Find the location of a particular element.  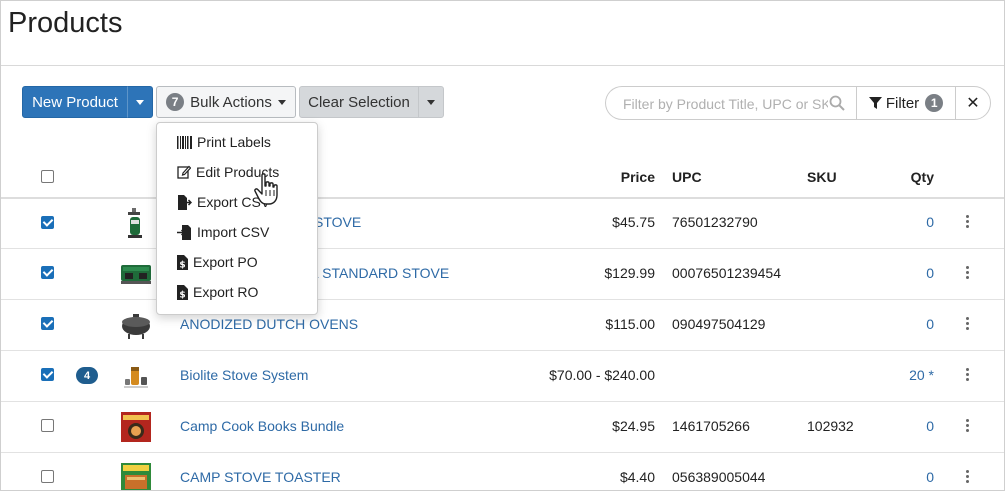

product-price: $4.40 is located at coordinates (637, 477).